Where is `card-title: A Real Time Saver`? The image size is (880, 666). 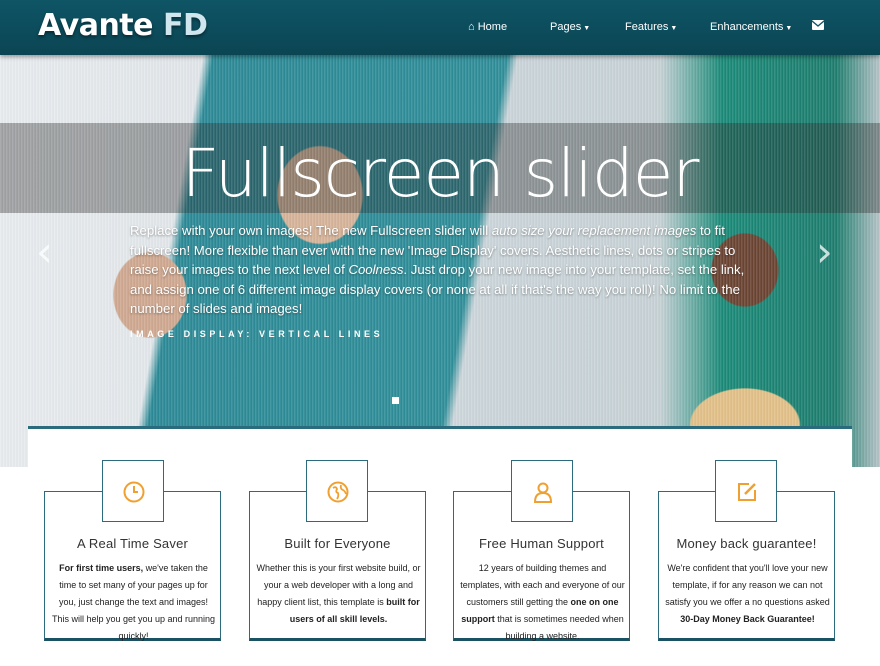 card-title: A Real Time Saver is located at coordinates (132, 543).